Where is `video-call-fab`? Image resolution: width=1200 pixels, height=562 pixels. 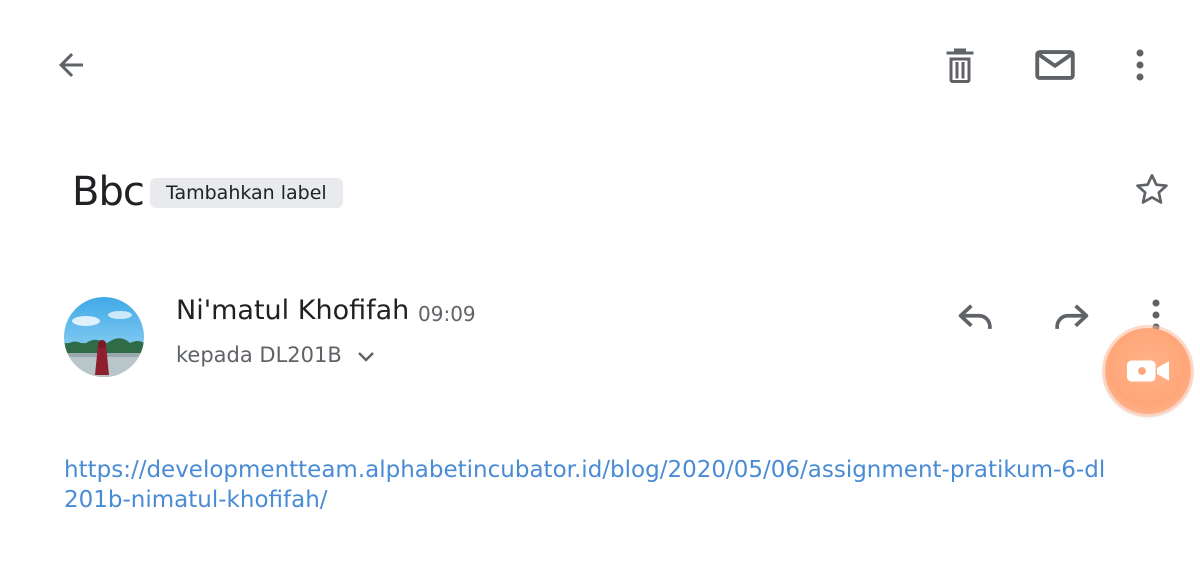 video-call-fab is located at coordinates (1148, 371).